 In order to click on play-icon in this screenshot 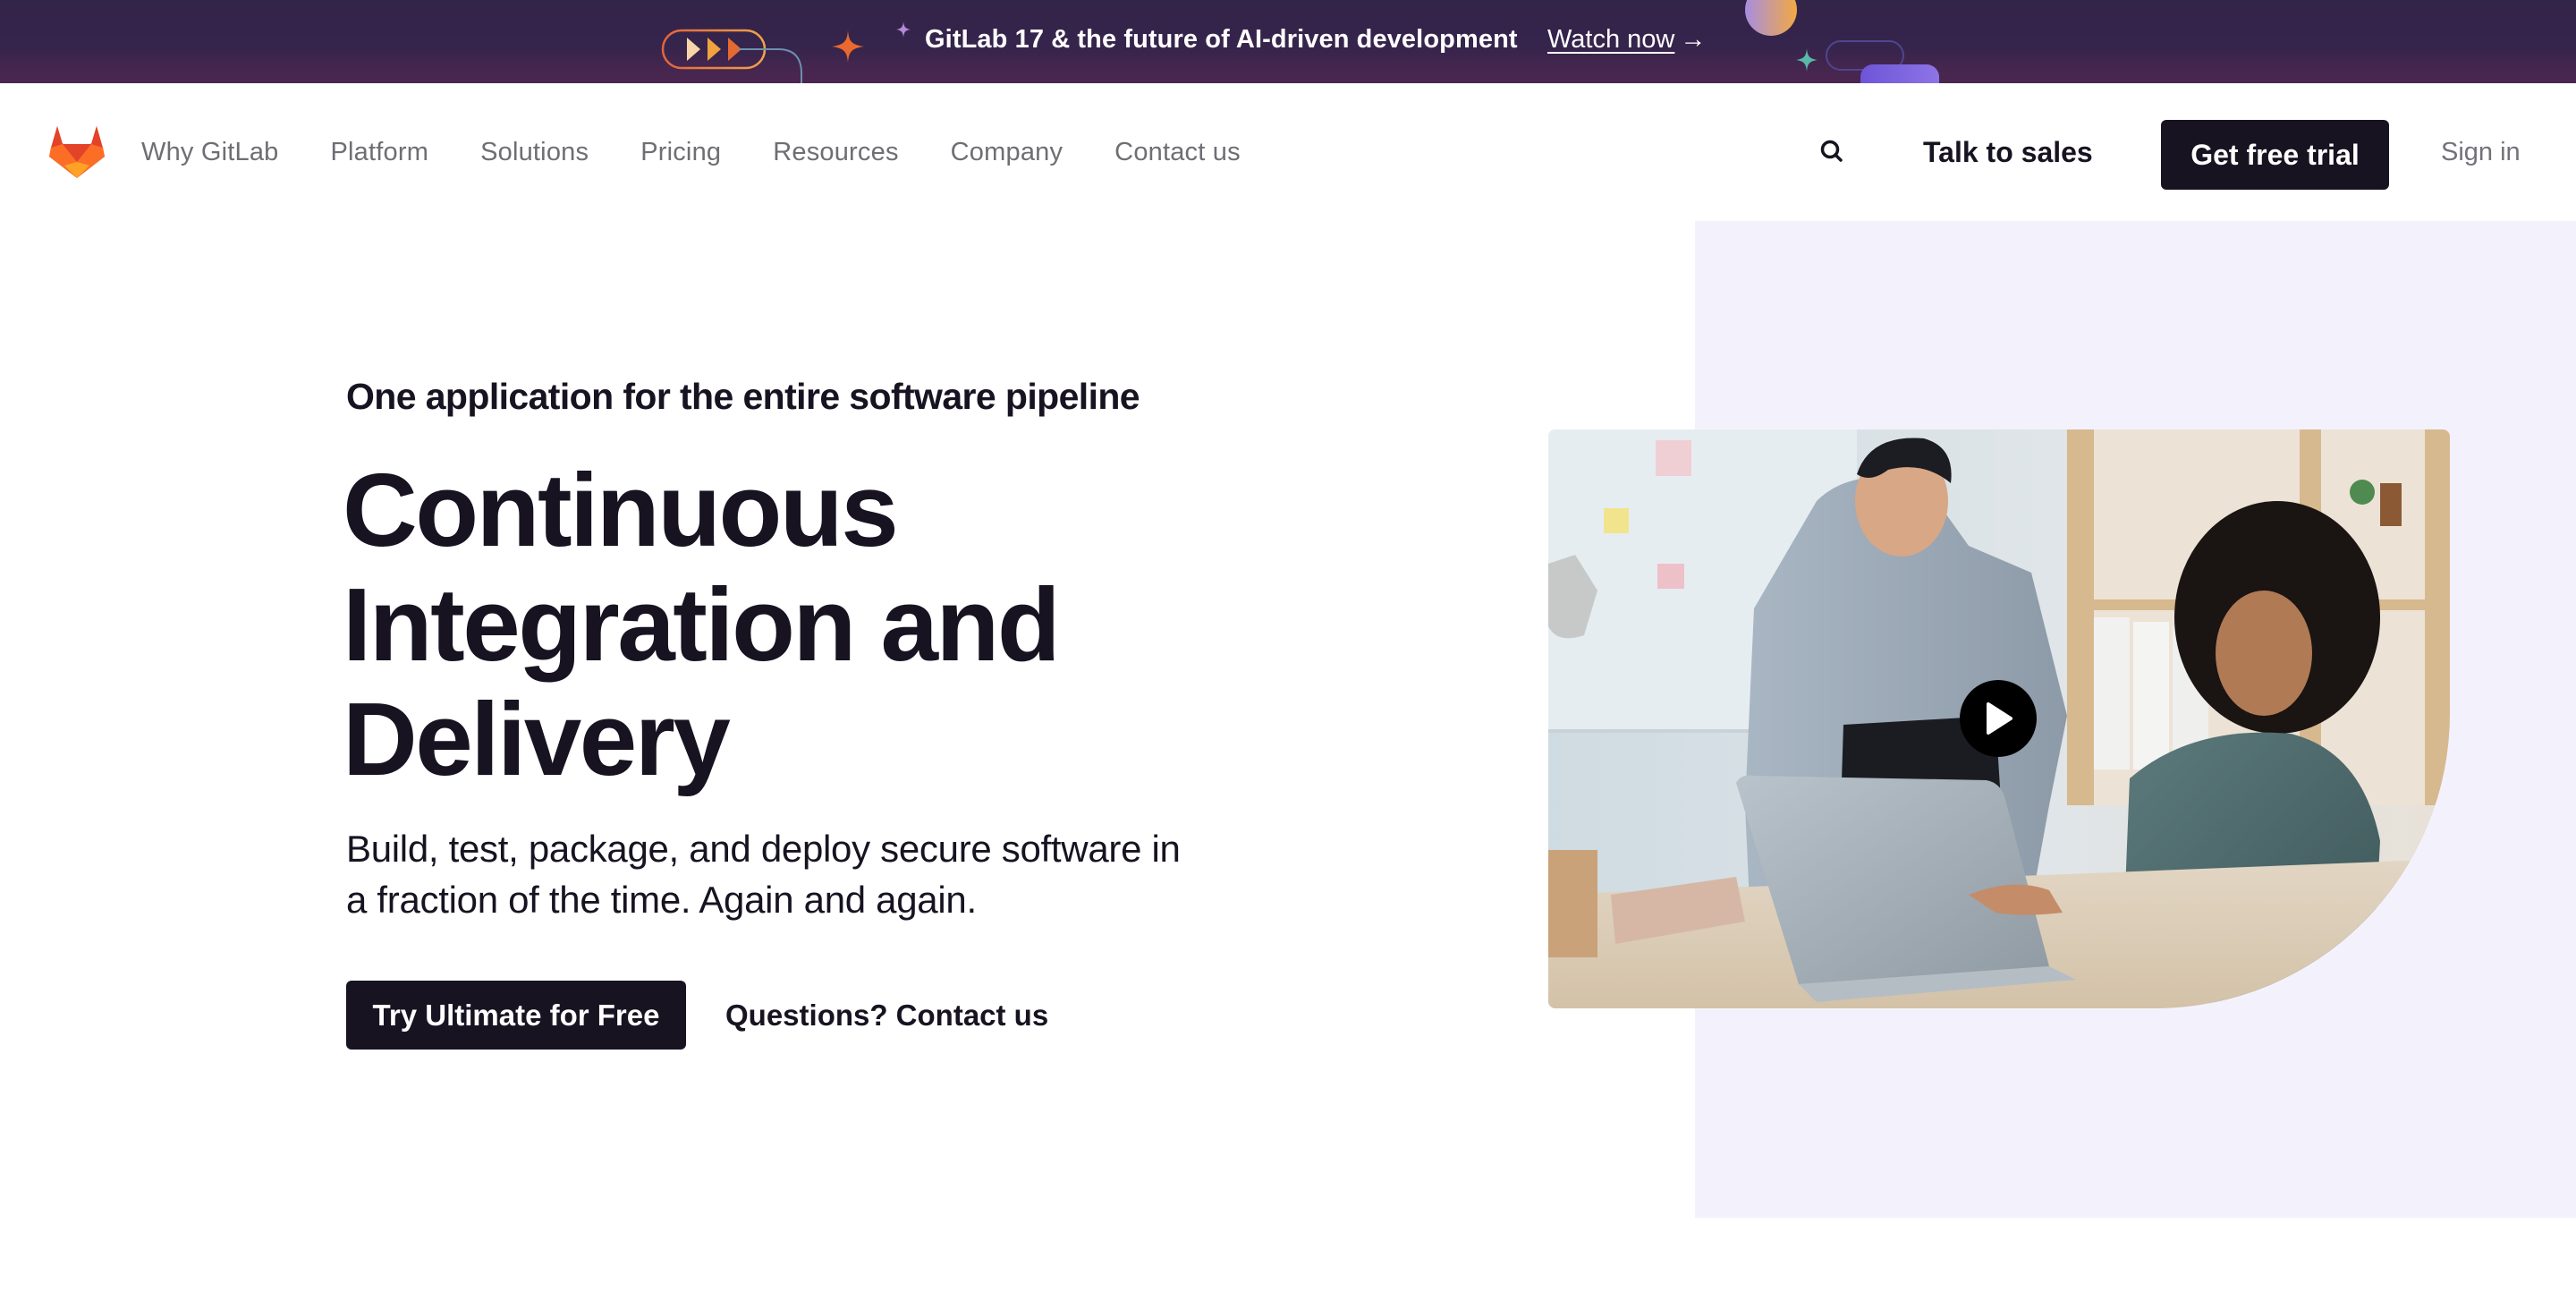, I will do `click(1999, 718)`.